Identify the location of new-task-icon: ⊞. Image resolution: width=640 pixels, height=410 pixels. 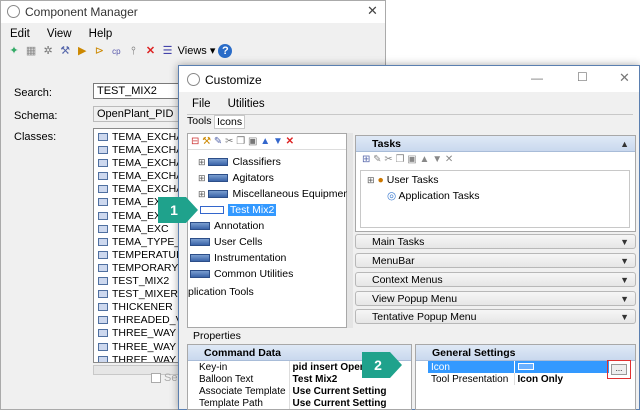
(366, 159).